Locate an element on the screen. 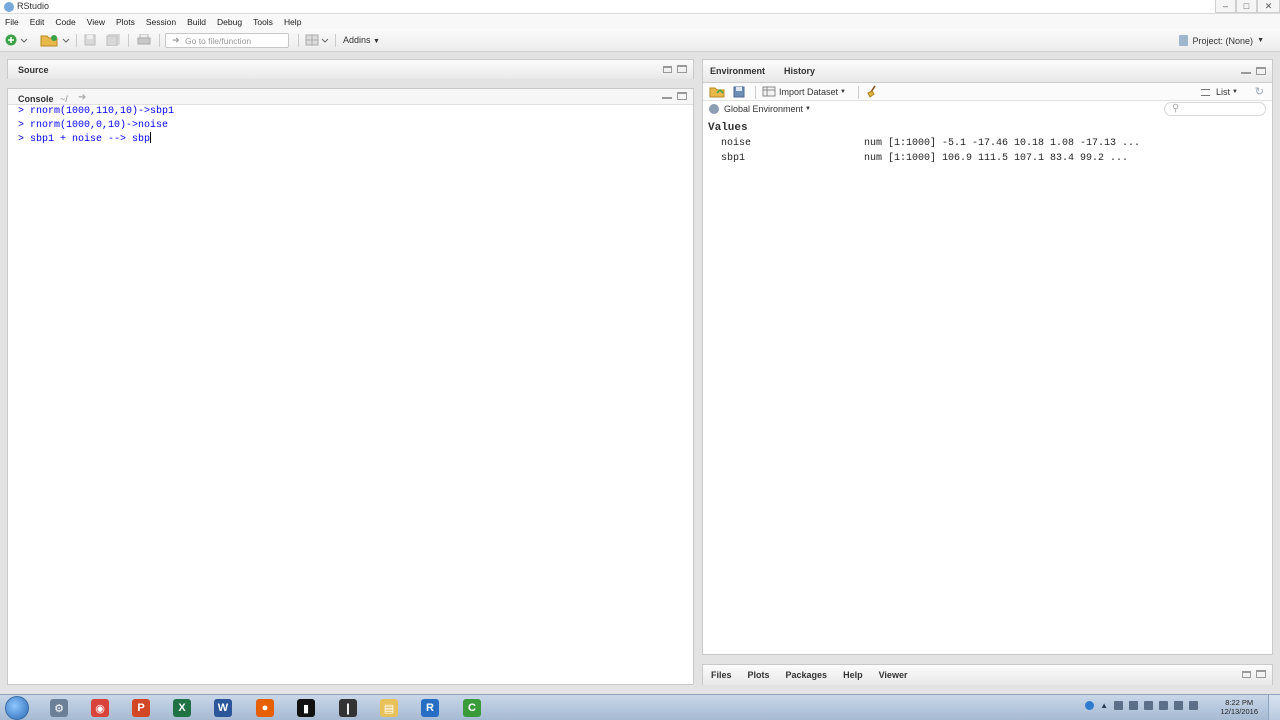 This screenshot has height=720, width=1280. console-input-line: > sbp1 + noise --> sbp is located at coordinates (96, 139).